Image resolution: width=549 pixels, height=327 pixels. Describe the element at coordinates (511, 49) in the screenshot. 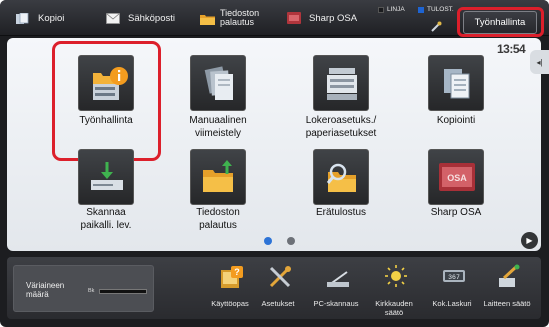

I see `clock: 13:54` at that location.